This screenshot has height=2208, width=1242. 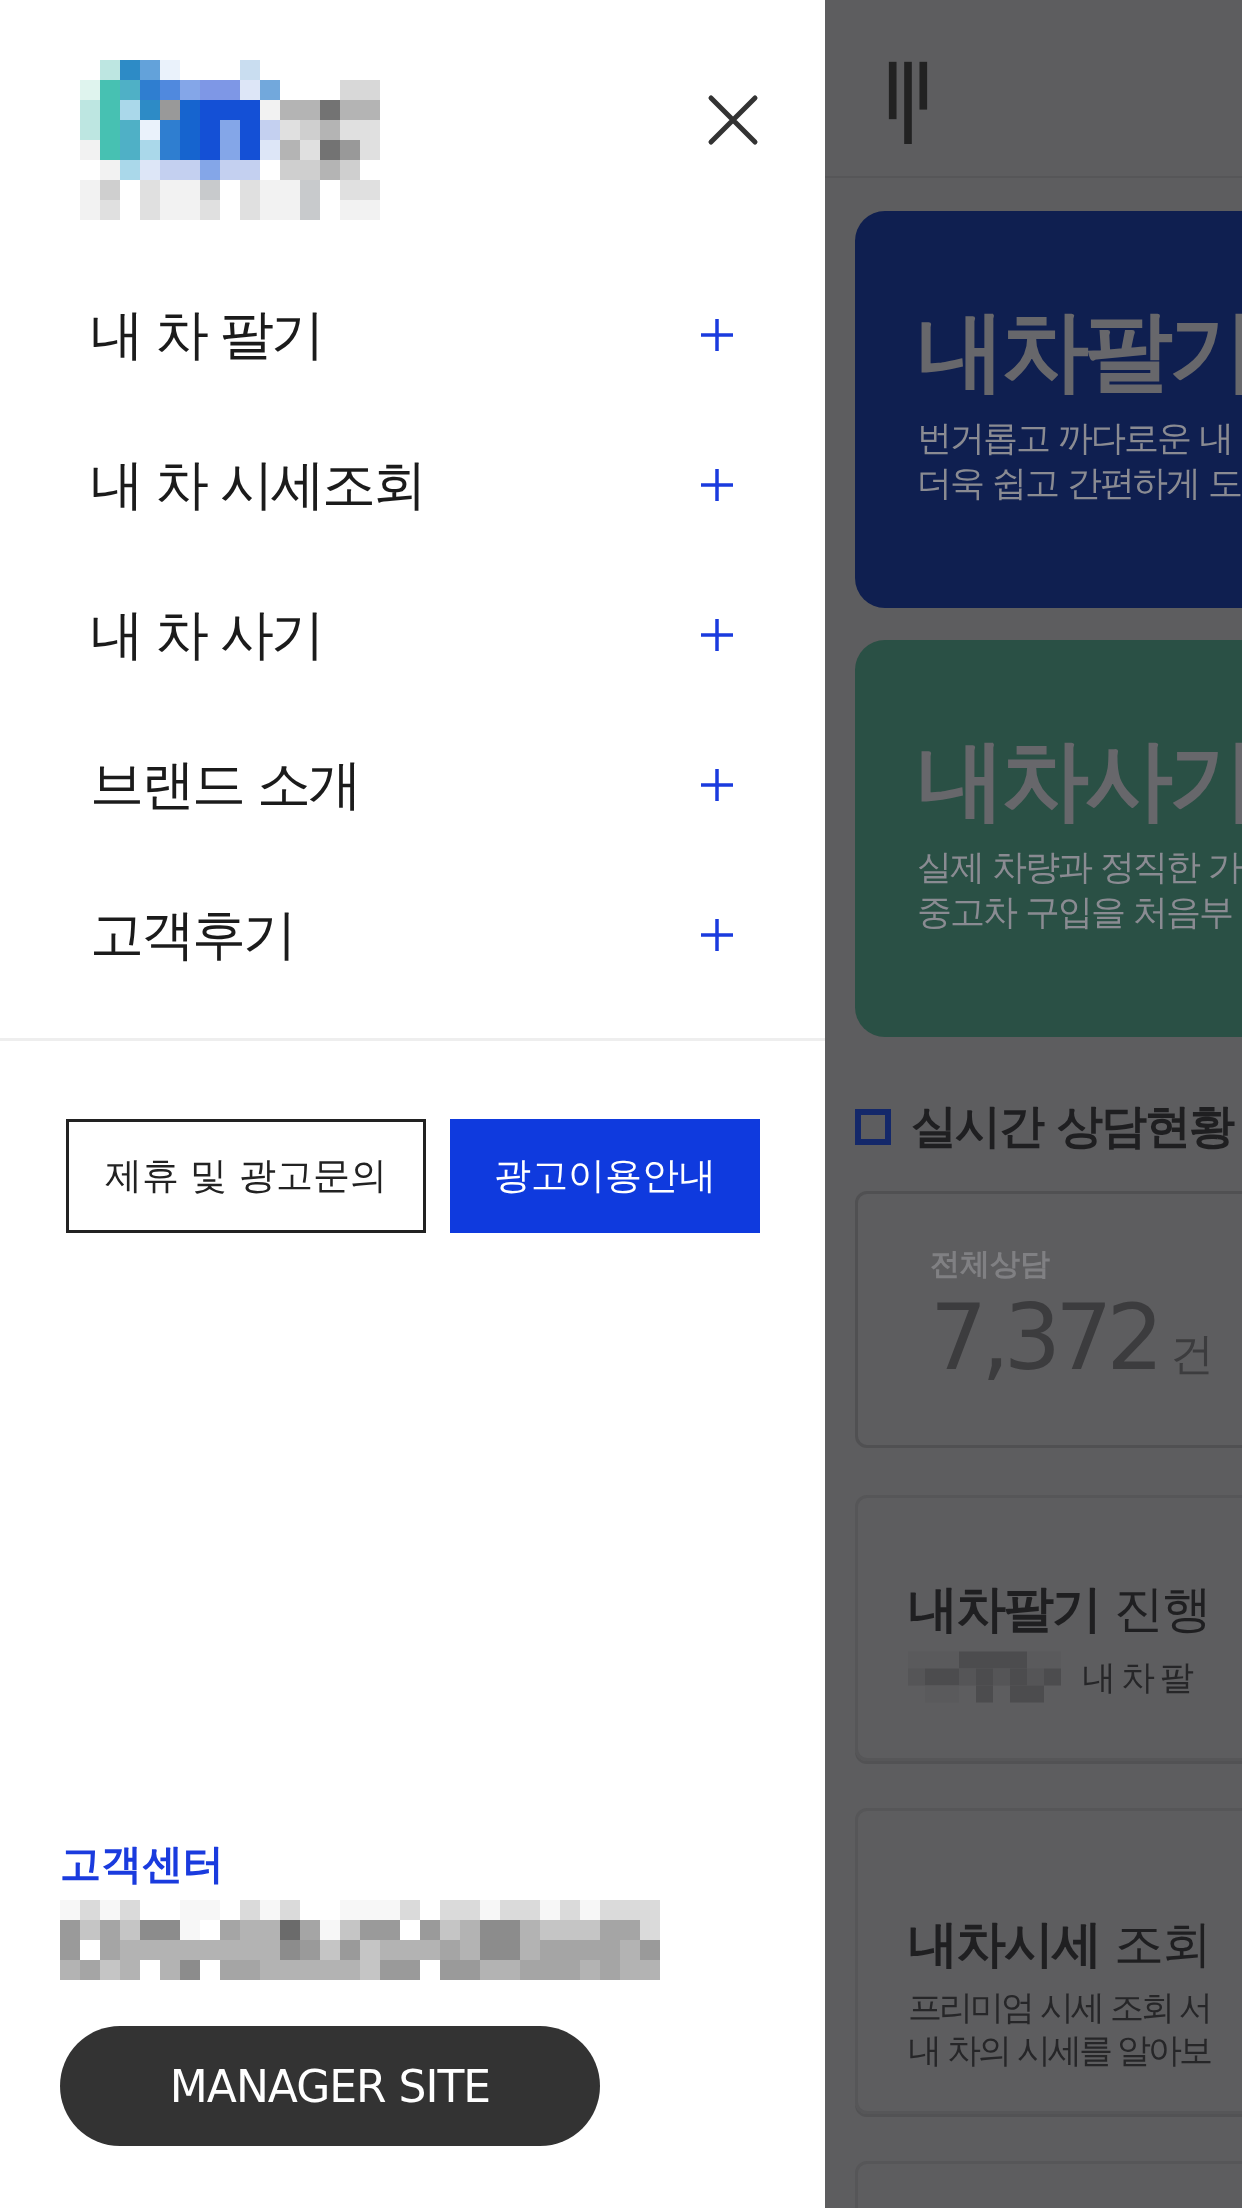 I want to click on hero-description: 실제 차량과 정직한 가 중고차 구입을 처음부, so click(x=1079, y=890).